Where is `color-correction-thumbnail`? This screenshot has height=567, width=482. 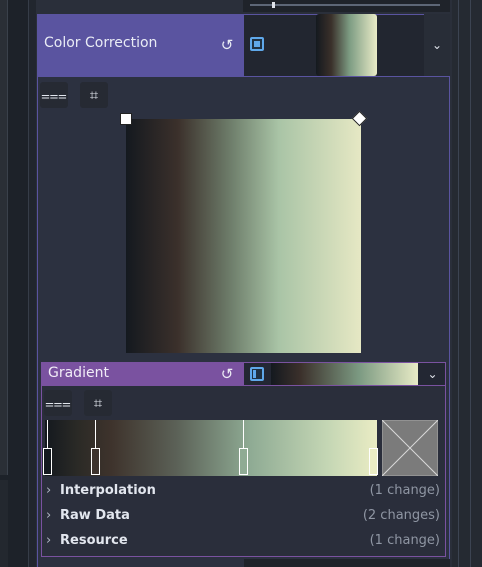 color-correction-thumbnail is located at coordinates (346, 45).